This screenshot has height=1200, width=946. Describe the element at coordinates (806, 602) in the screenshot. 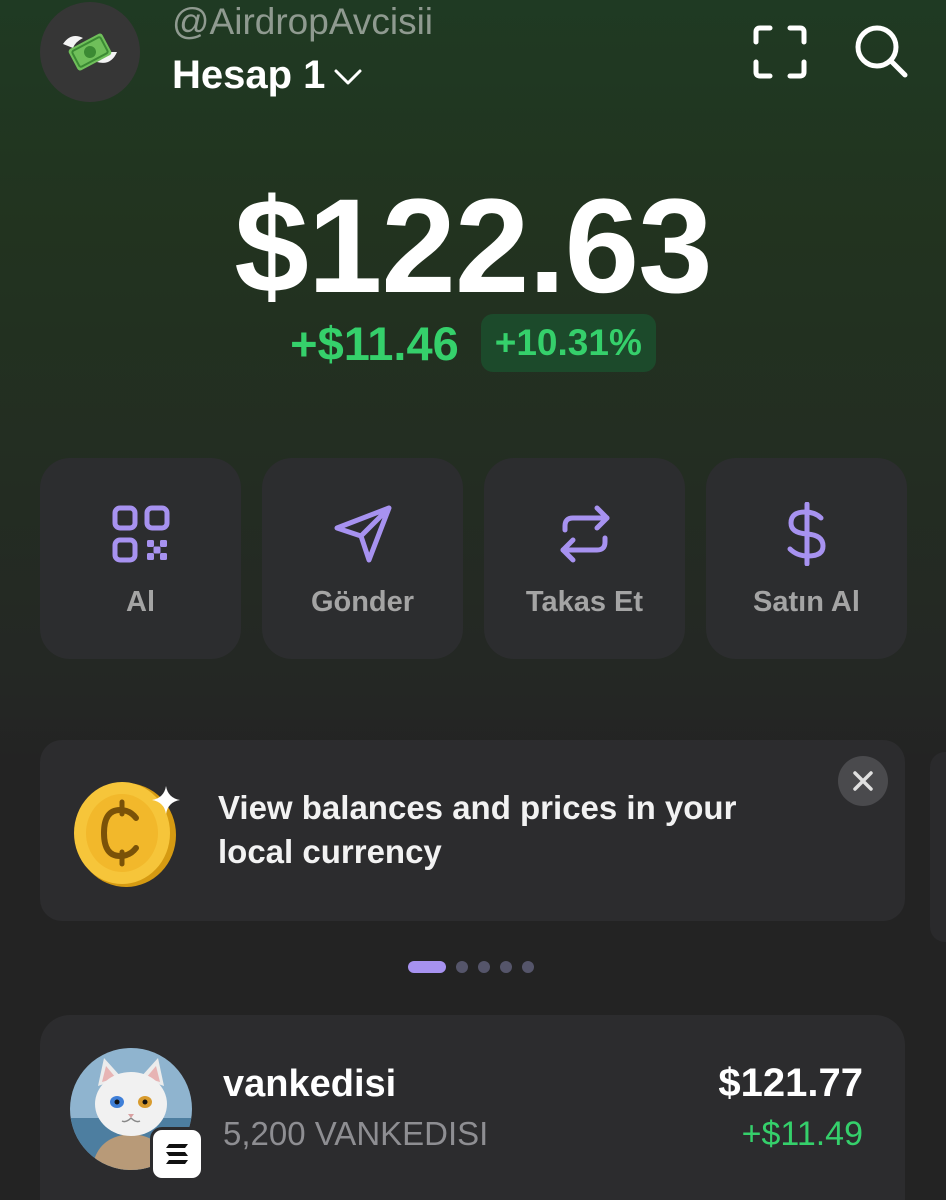

I see `buy-label: Satın Al` at that location.